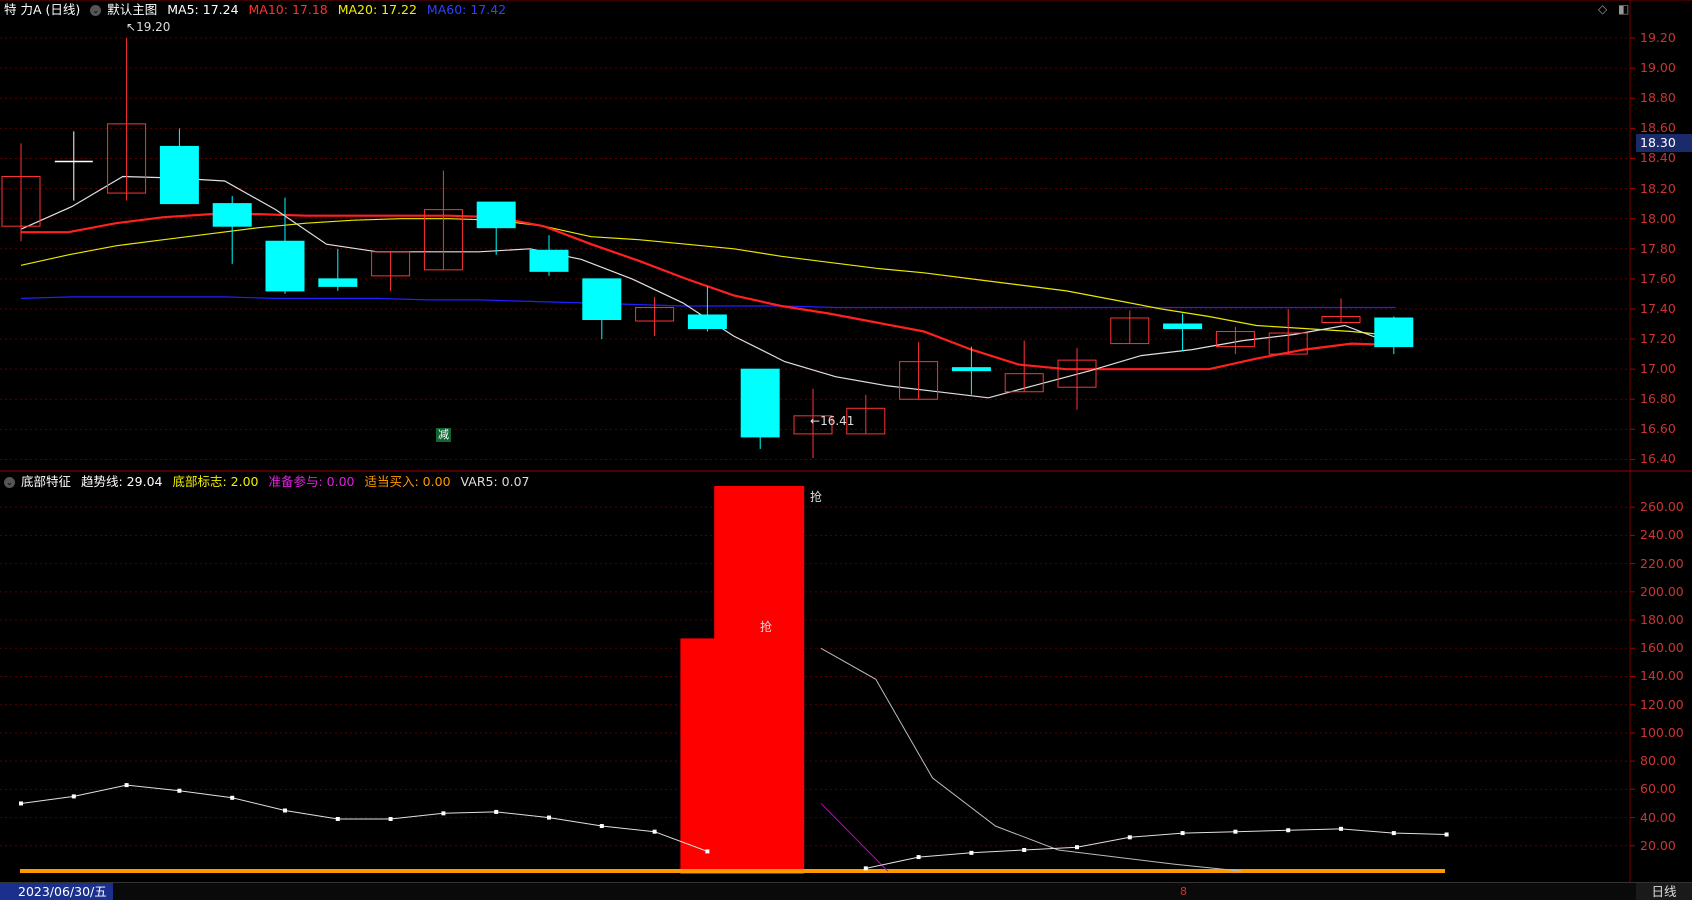  Describe the element at coordinates (377, 9) in the screenshot. I see `ma20-value: MA20: 17.22` at that location.